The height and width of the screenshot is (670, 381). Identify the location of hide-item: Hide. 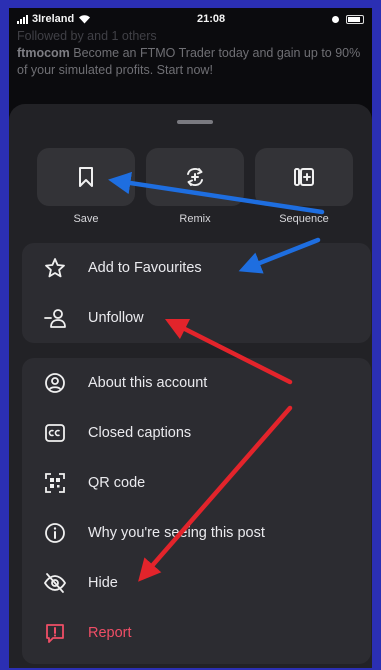
(196, 583).